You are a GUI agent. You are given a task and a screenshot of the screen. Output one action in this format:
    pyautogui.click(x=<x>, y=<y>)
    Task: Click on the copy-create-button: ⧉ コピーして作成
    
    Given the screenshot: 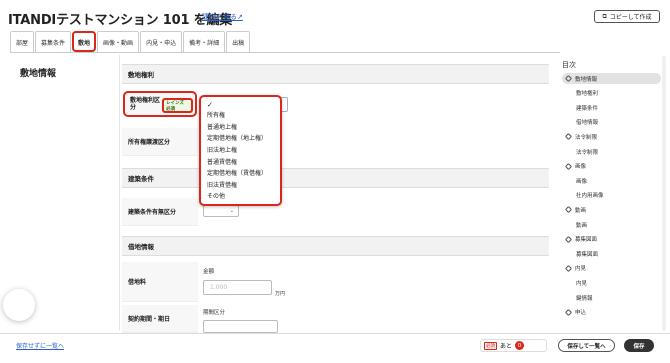 What is the action you would take?
    pyautogui.click(x=627, y=16)
    